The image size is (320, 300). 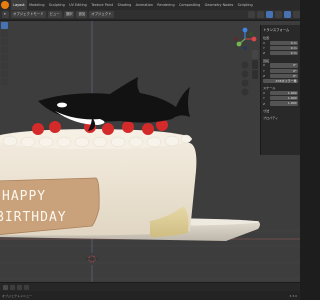 What do you see at coordinates (4, 73) in the screenshot?
I see `annotate-tool-icon` at bounding box center [4, 73].